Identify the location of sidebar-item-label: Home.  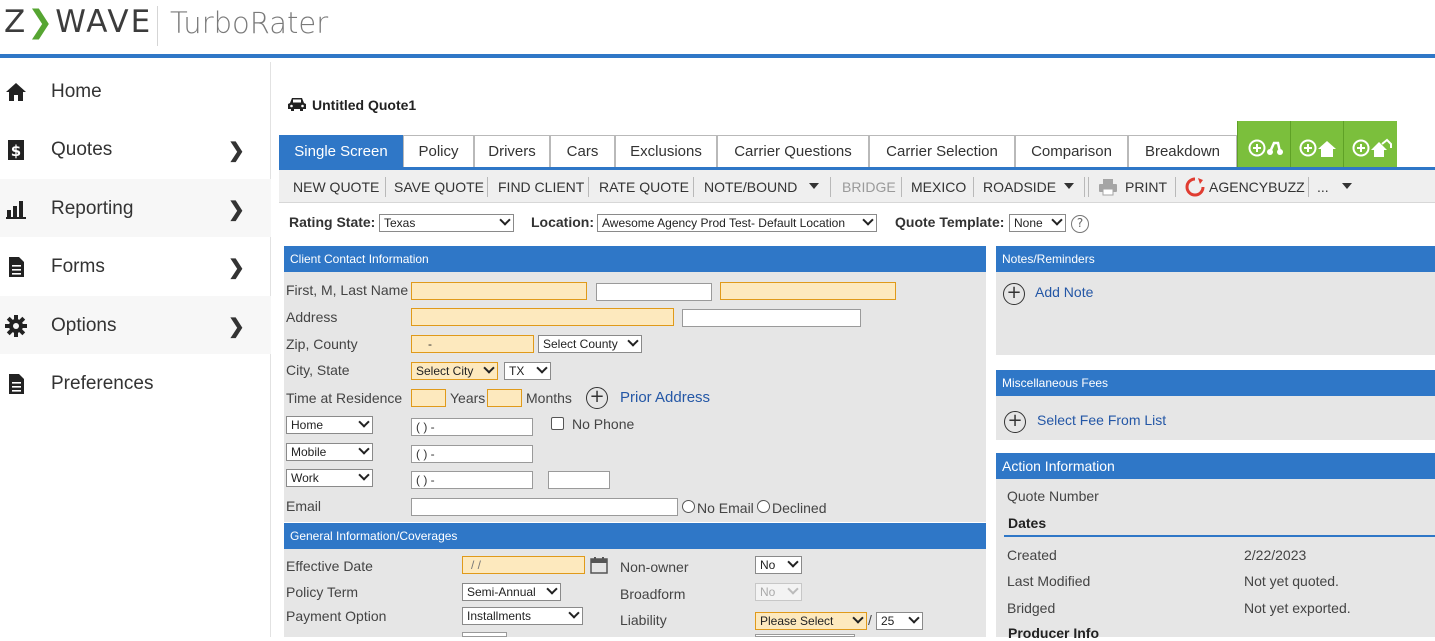
(76, 91).